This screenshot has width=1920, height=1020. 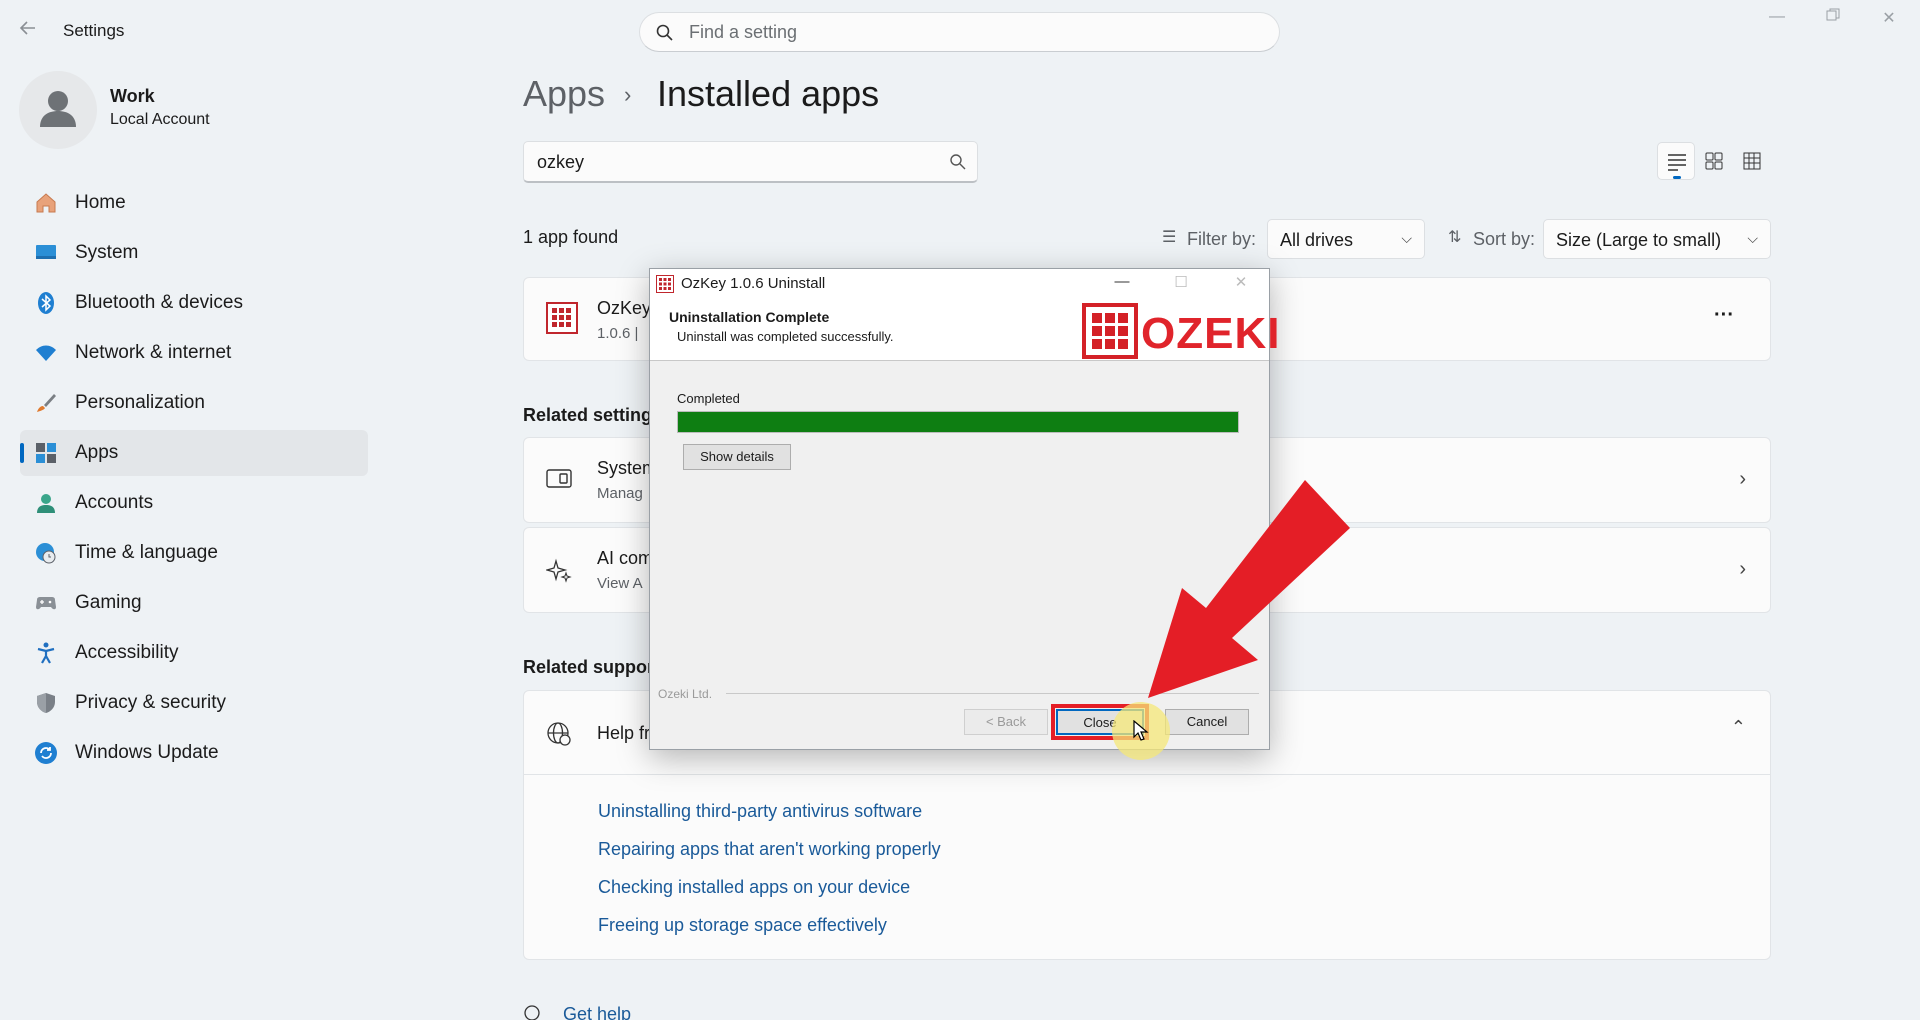 I want to click on tile-view-toggle, so click(x=1752, y=161).